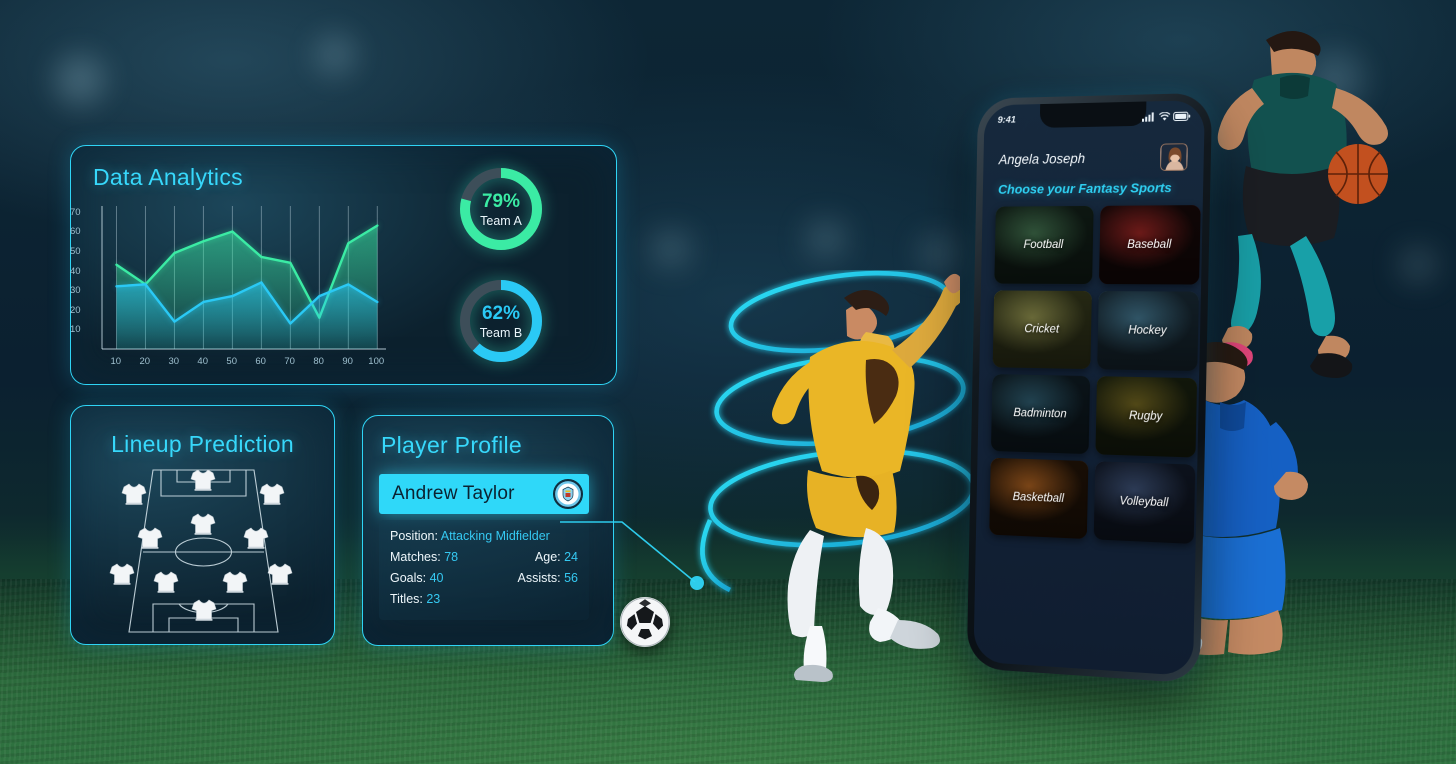  Describe the element at coordinates (501, 332) in the screenshot. I see `gauge-team-label: Team B` at that location.